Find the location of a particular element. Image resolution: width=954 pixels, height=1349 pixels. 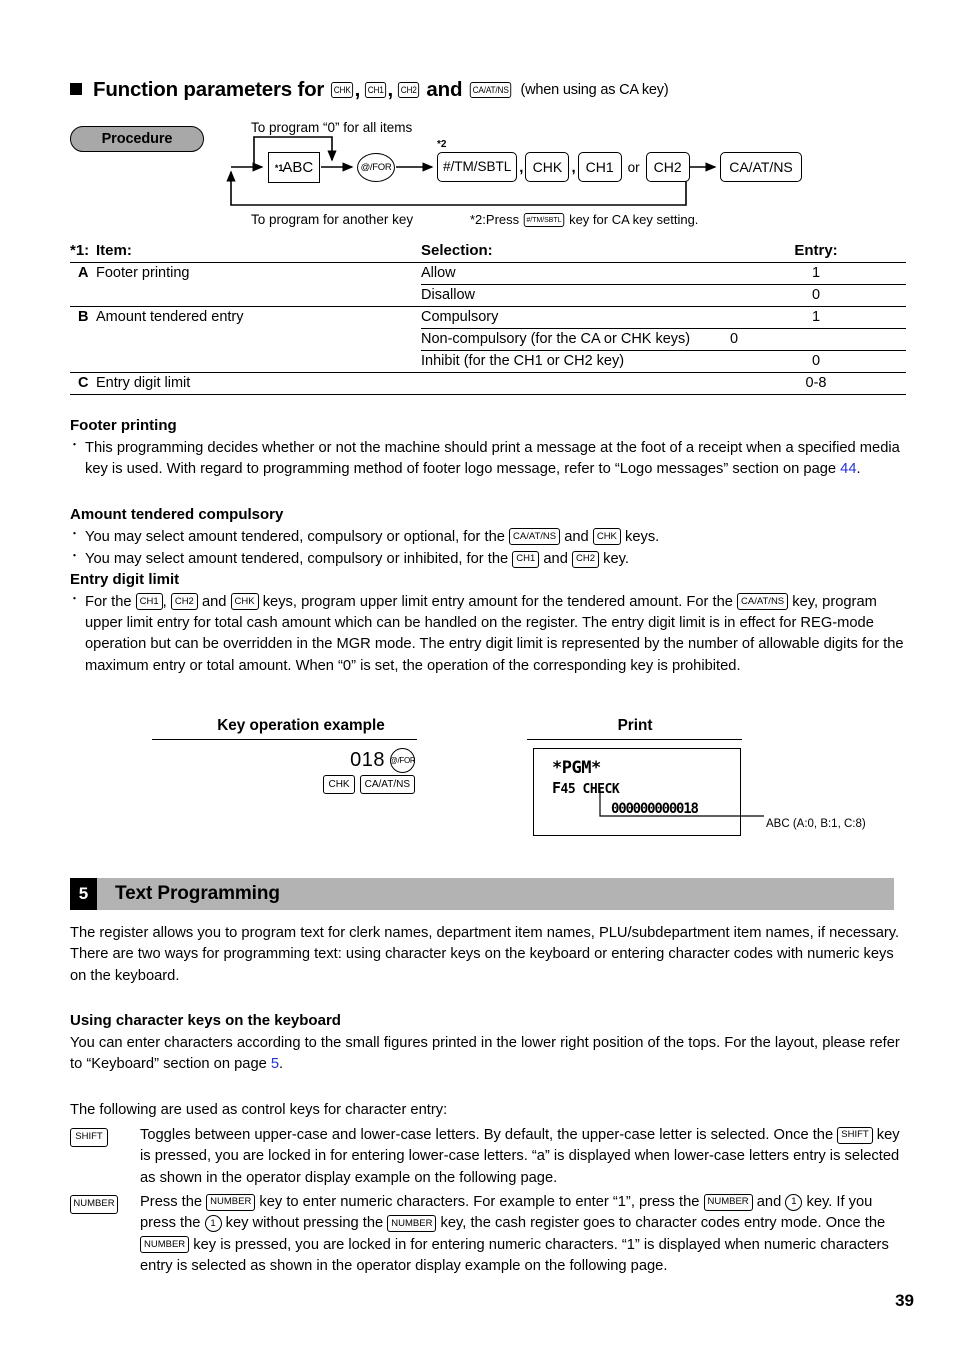

bullet-text: keys. is located at coordinates (642, 536).